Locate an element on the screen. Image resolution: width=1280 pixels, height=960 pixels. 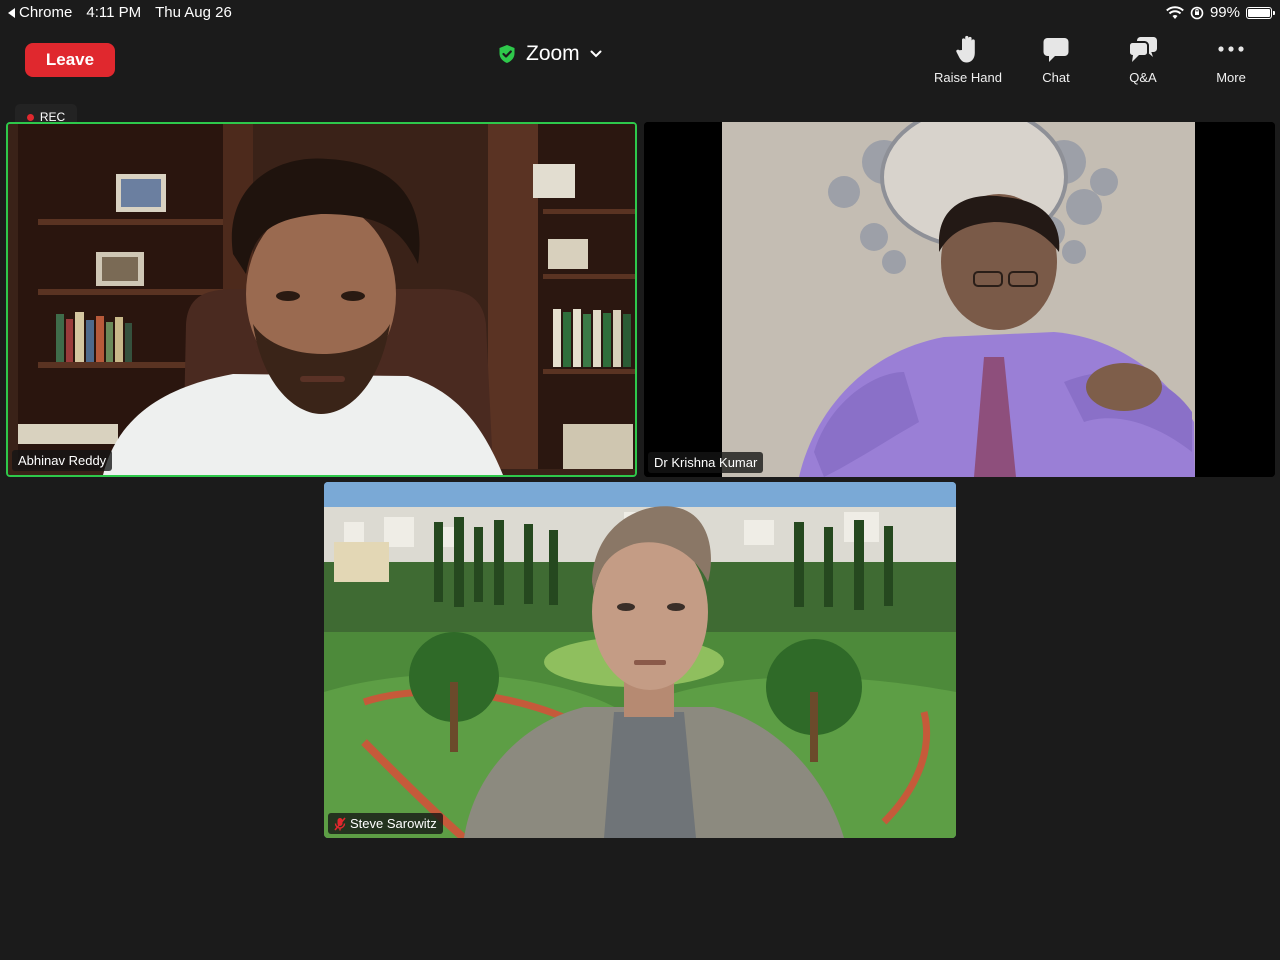
chat-button: Chat is located at coordinates (1056, 59).